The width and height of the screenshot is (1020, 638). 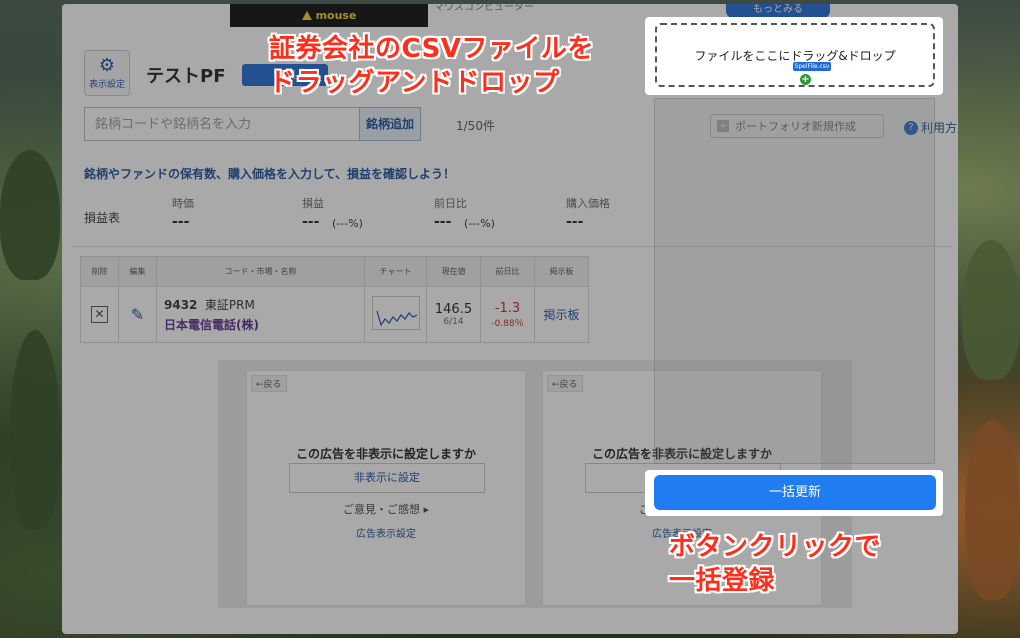 I want to click on display-settings-label: 表示設定, so click(x=106, y=84).